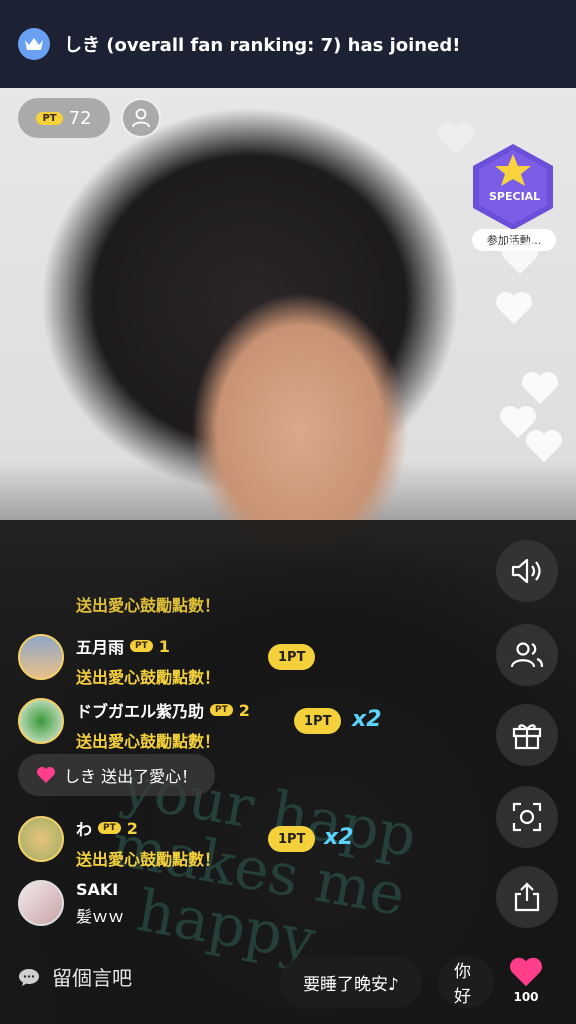  What do you see at coordinates (49, 118) in the screenshot?
I see `pt-badge: PT` at bounding box center [49, 118].